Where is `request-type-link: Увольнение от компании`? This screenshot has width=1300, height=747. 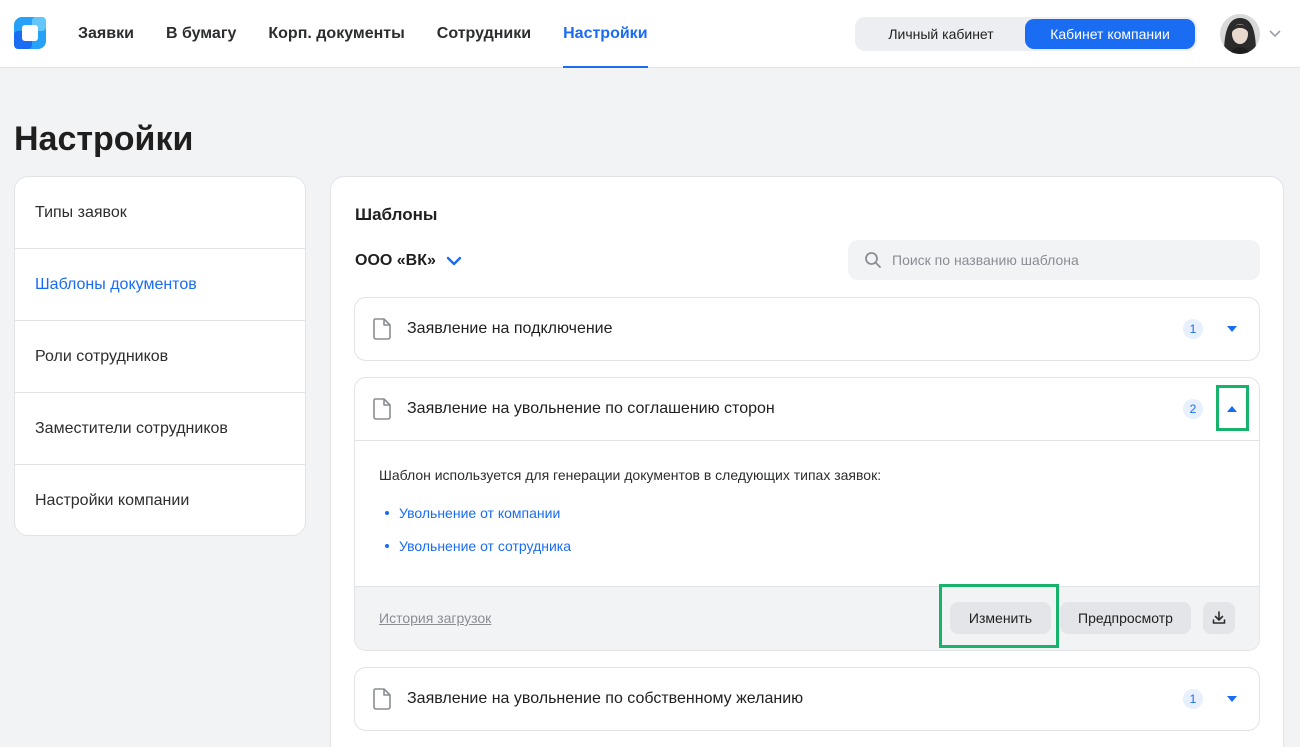
request-type-link: Увольнение от компании is located at coordinates (807, 513).